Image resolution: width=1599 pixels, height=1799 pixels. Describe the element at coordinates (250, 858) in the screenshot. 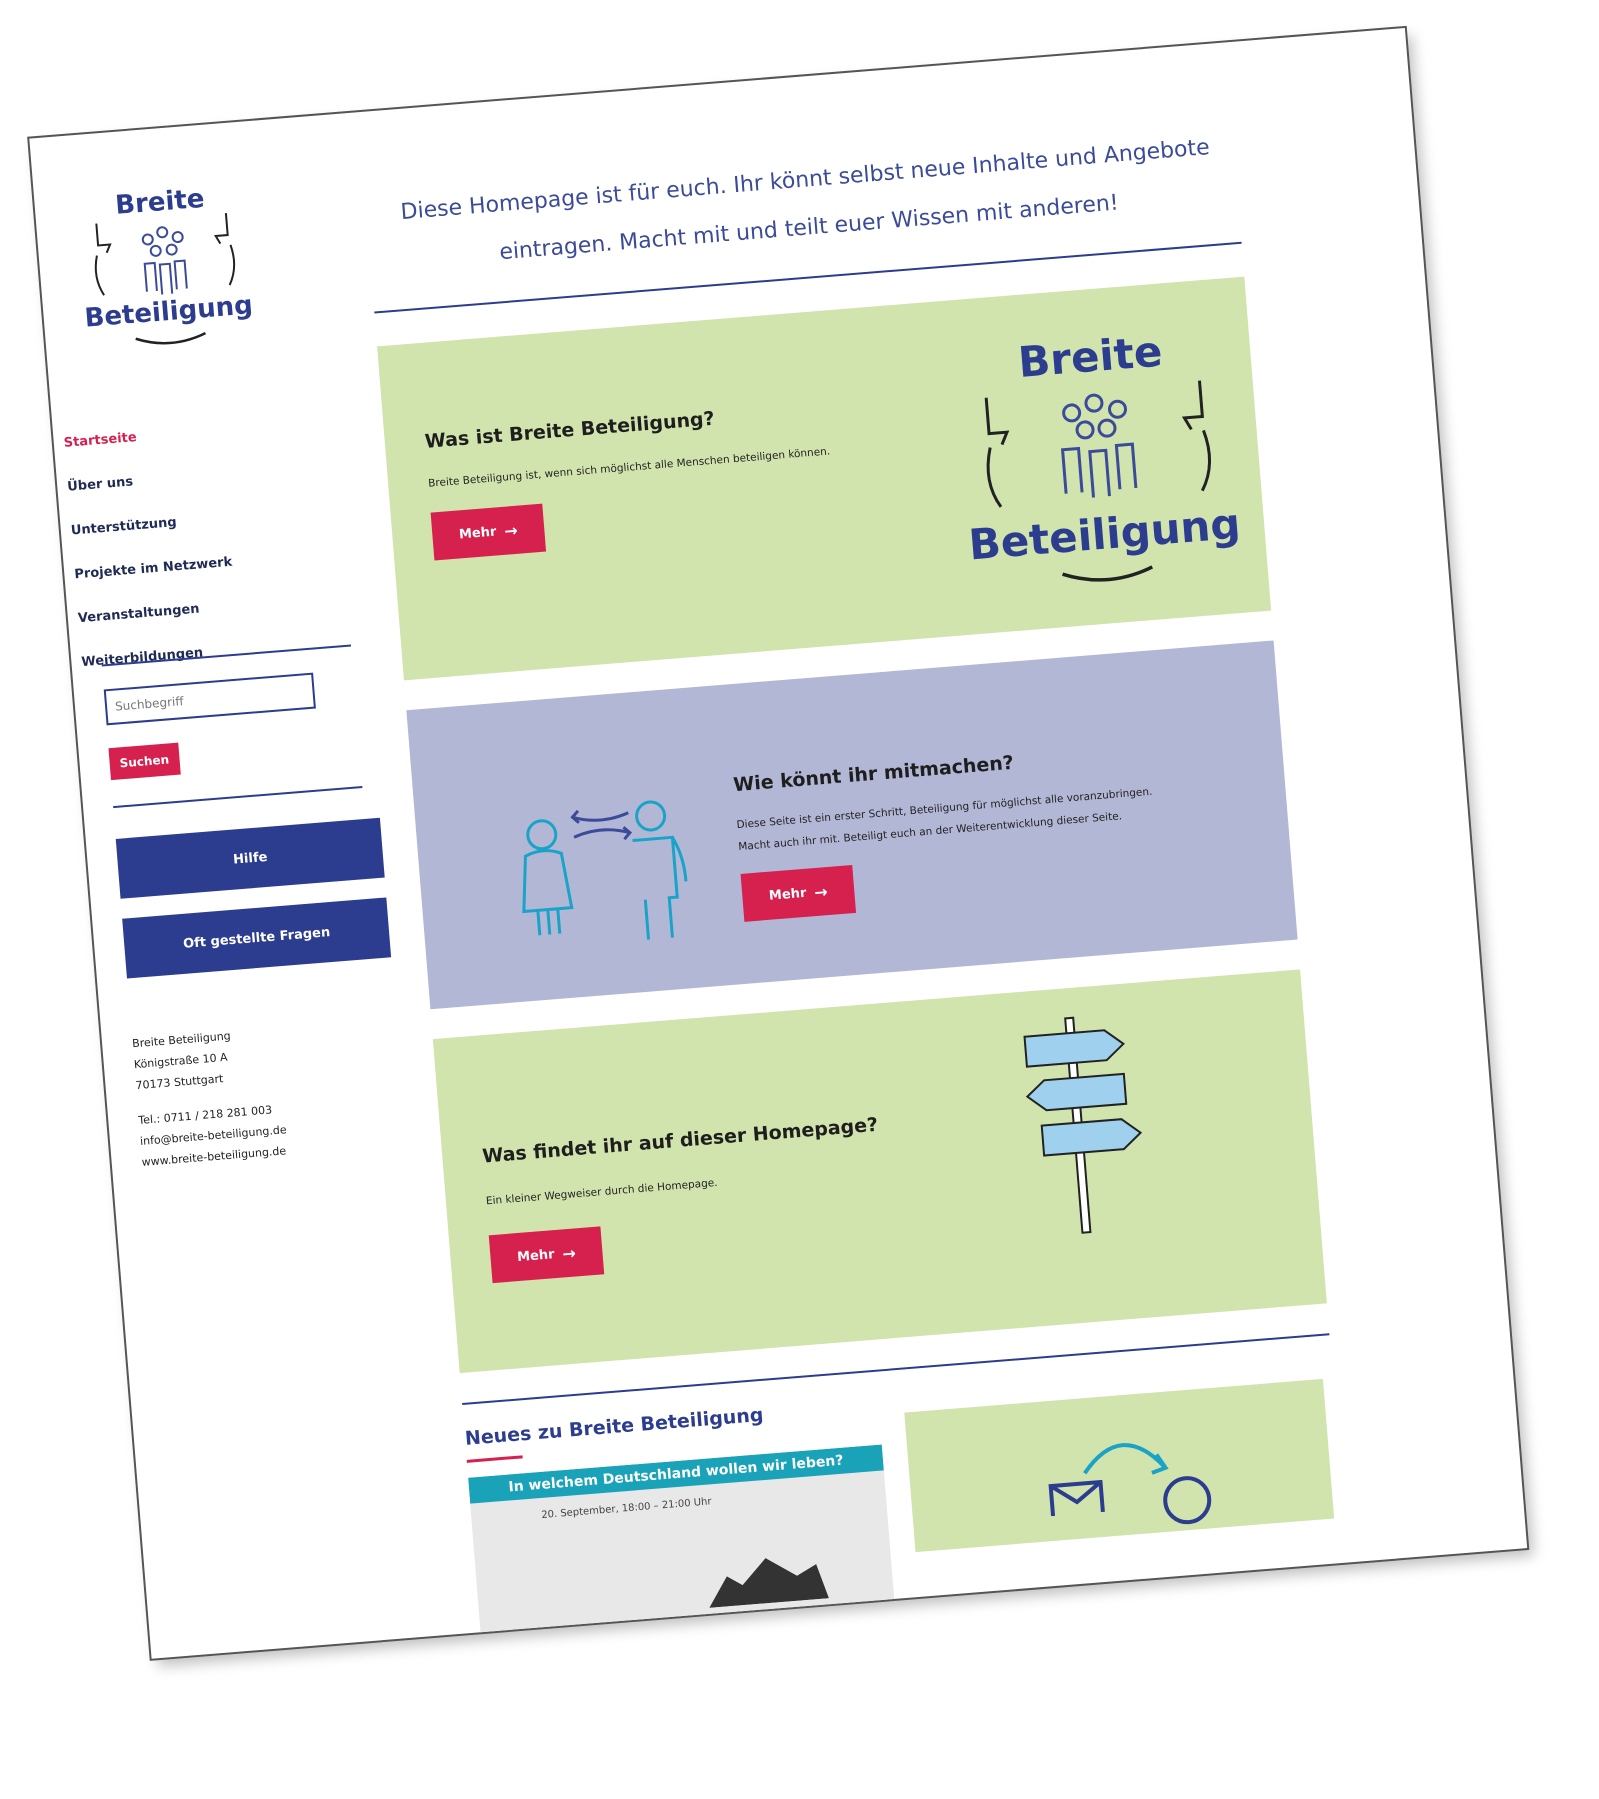

I see `help-button: Hilfe` at that location.